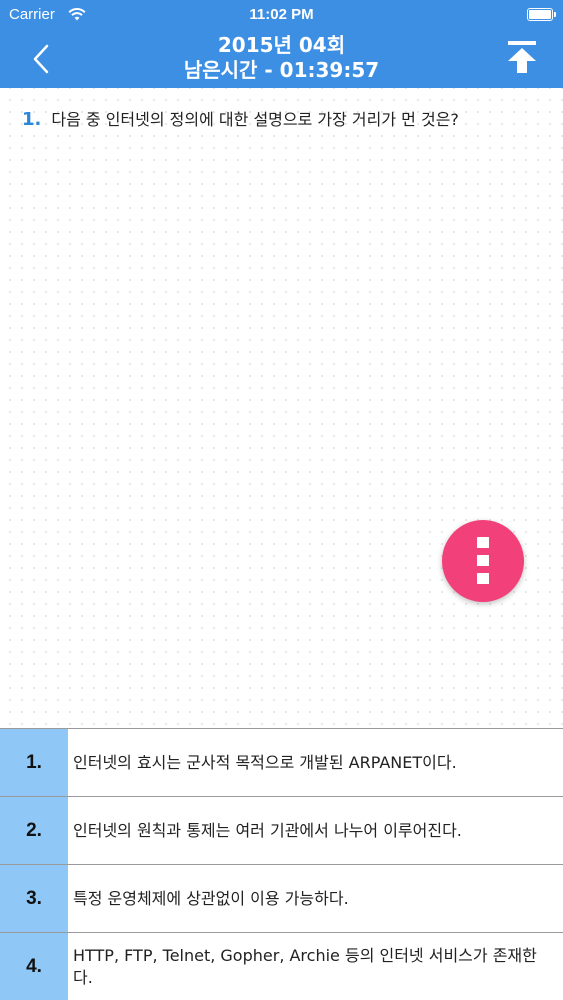 This screenshot has width=563, height=1000. I want to click on question-text: 다음 중 인터넷의 정의에 대한 설명으로 가장 거리가 먼 것은?, so click(255, 119).